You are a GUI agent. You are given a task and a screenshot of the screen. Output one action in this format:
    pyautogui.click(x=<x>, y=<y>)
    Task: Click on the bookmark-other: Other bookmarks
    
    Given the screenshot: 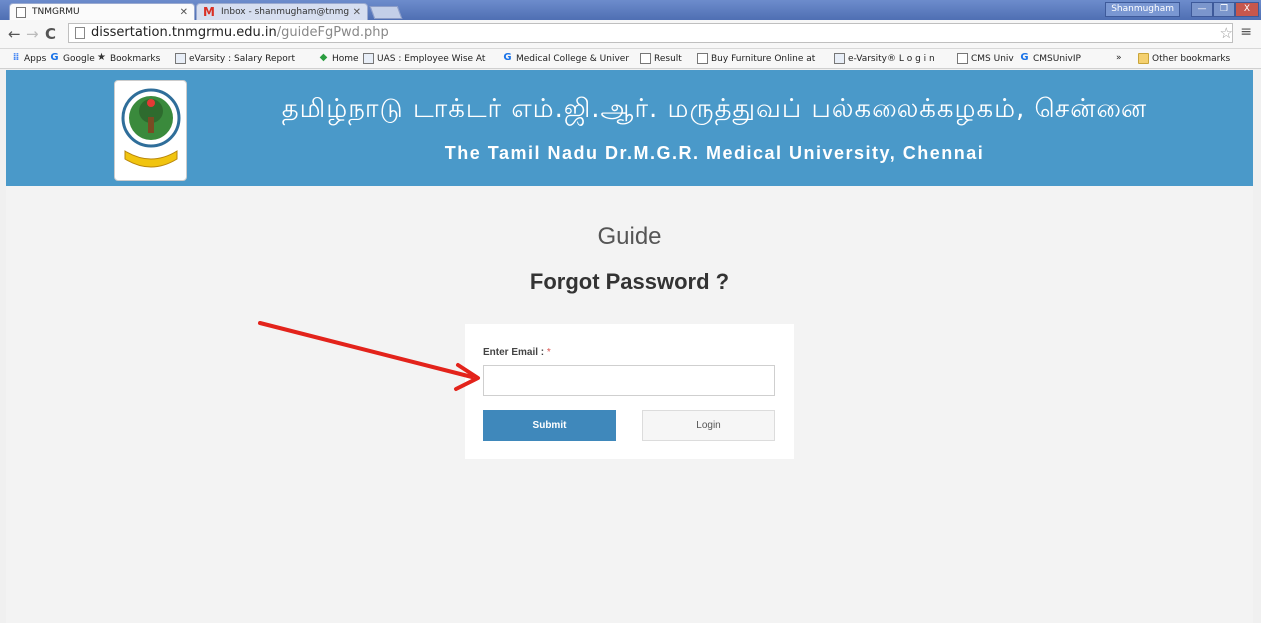 What is the action you would take?
    pyautogui.click(x=1184, y=58)
    